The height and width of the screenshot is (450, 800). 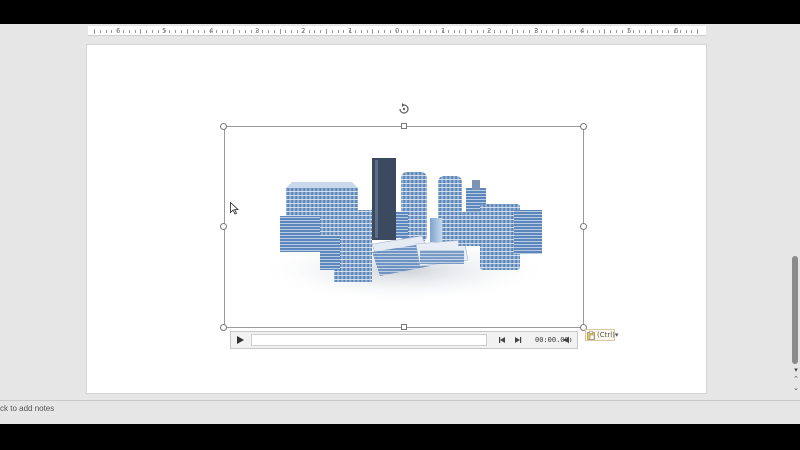 I want to click on forward-icon, so click(x=518, y=340).